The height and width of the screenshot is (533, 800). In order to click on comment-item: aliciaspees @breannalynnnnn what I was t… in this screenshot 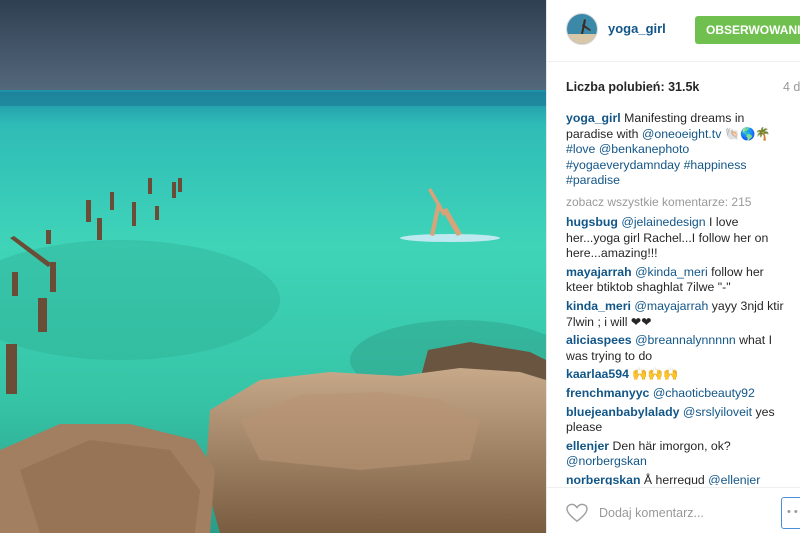, I will do `click(677, 348)`.